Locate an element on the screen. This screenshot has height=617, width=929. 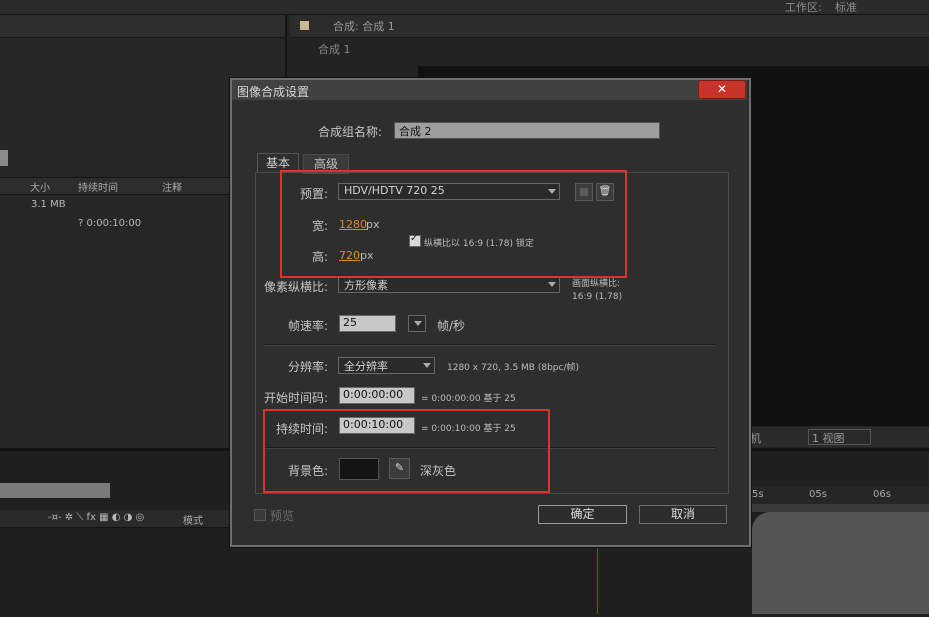
start-timecode-label: 开始时间码: is located at coordinates (296, 398).